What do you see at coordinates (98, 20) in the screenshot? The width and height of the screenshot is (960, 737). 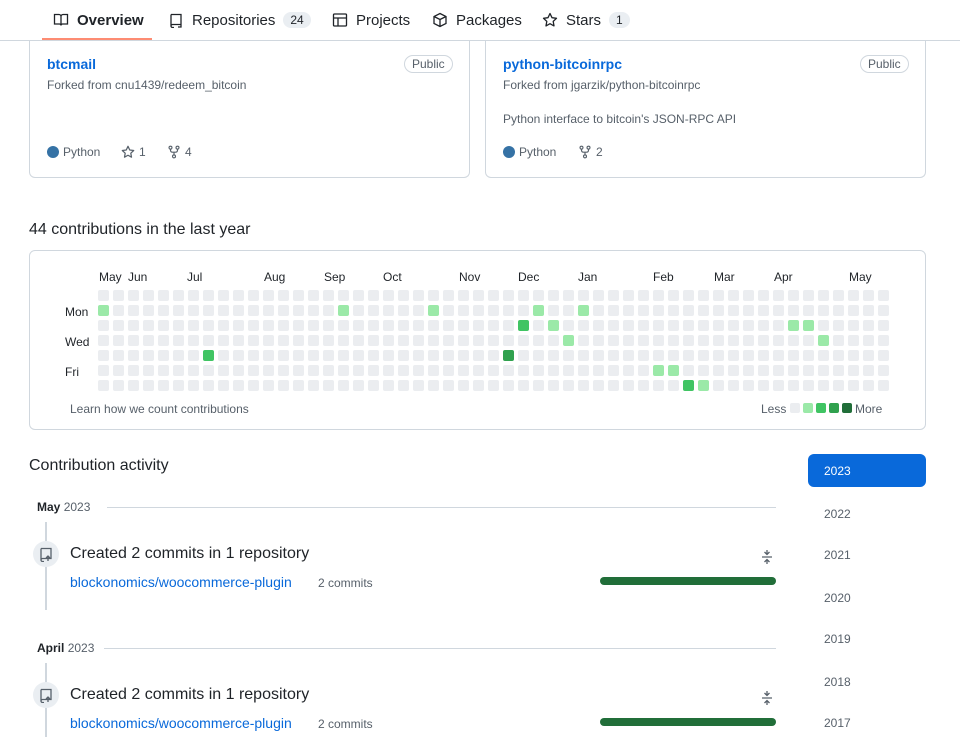 I see `tab-overview: Overview` at bounding box center [98, 20].